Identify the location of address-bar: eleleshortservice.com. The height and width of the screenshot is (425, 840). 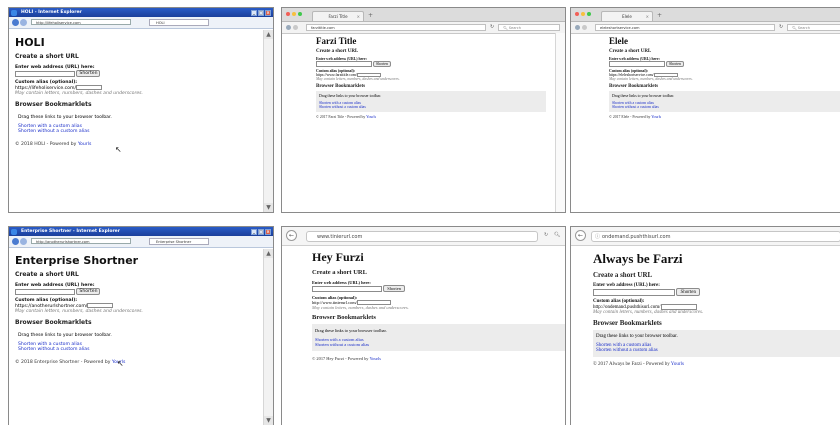
(685, 27).